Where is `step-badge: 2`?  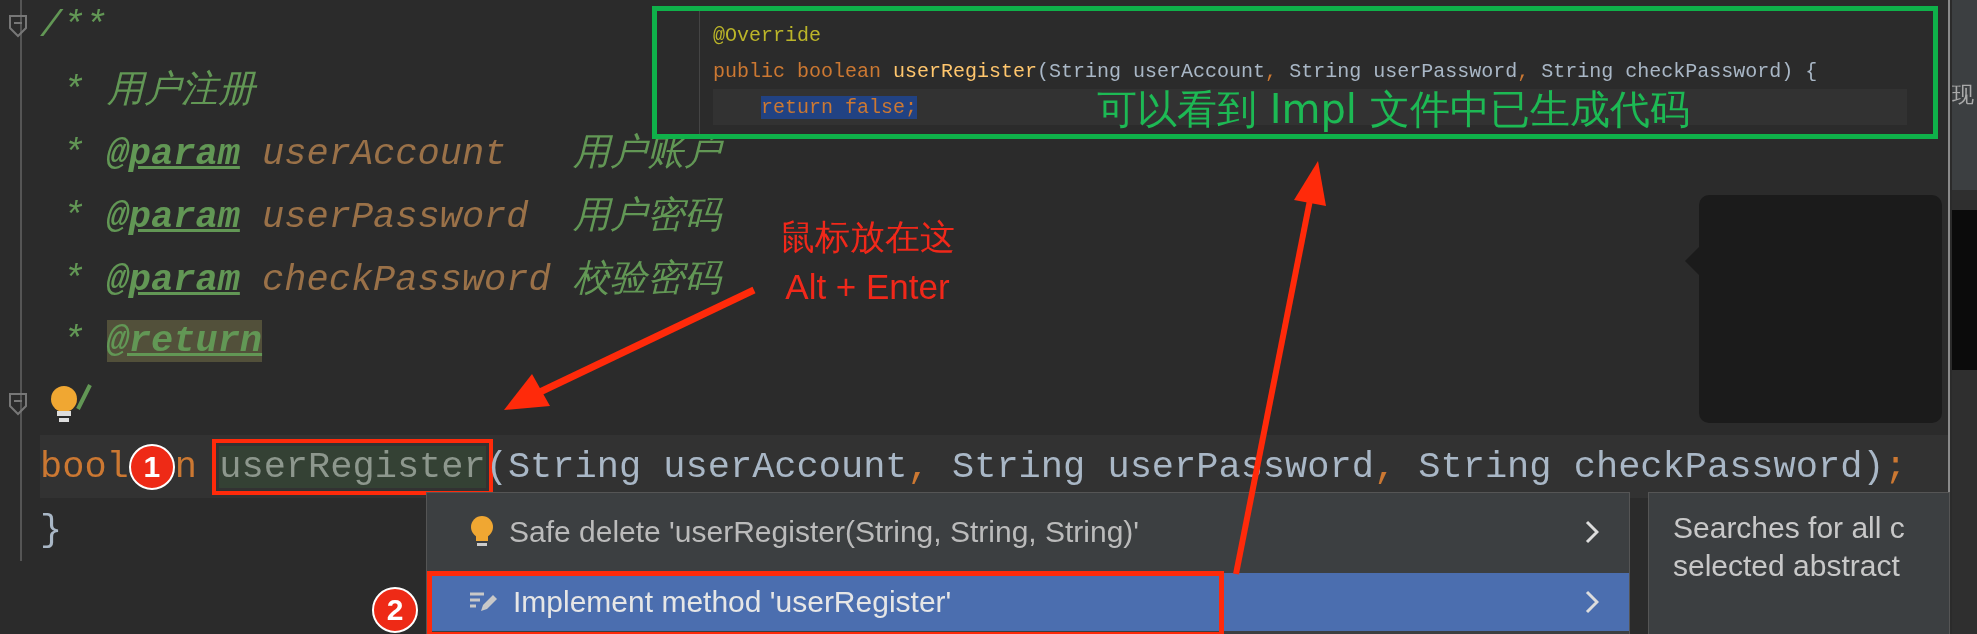 step-badge: 2 is located at coordinates (395, 610).